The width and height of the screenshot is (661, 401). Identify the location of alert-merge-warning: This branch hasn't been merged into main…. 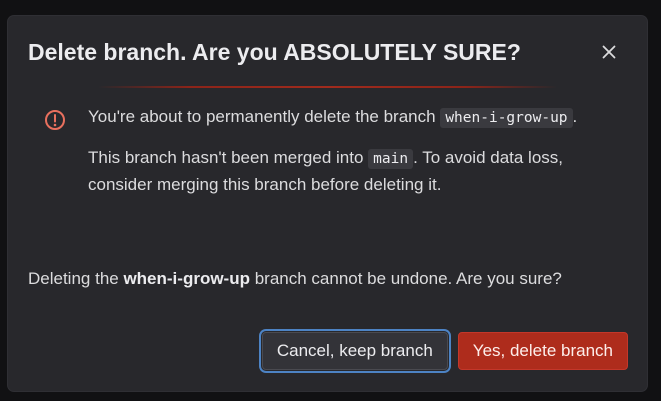
(344, 171).